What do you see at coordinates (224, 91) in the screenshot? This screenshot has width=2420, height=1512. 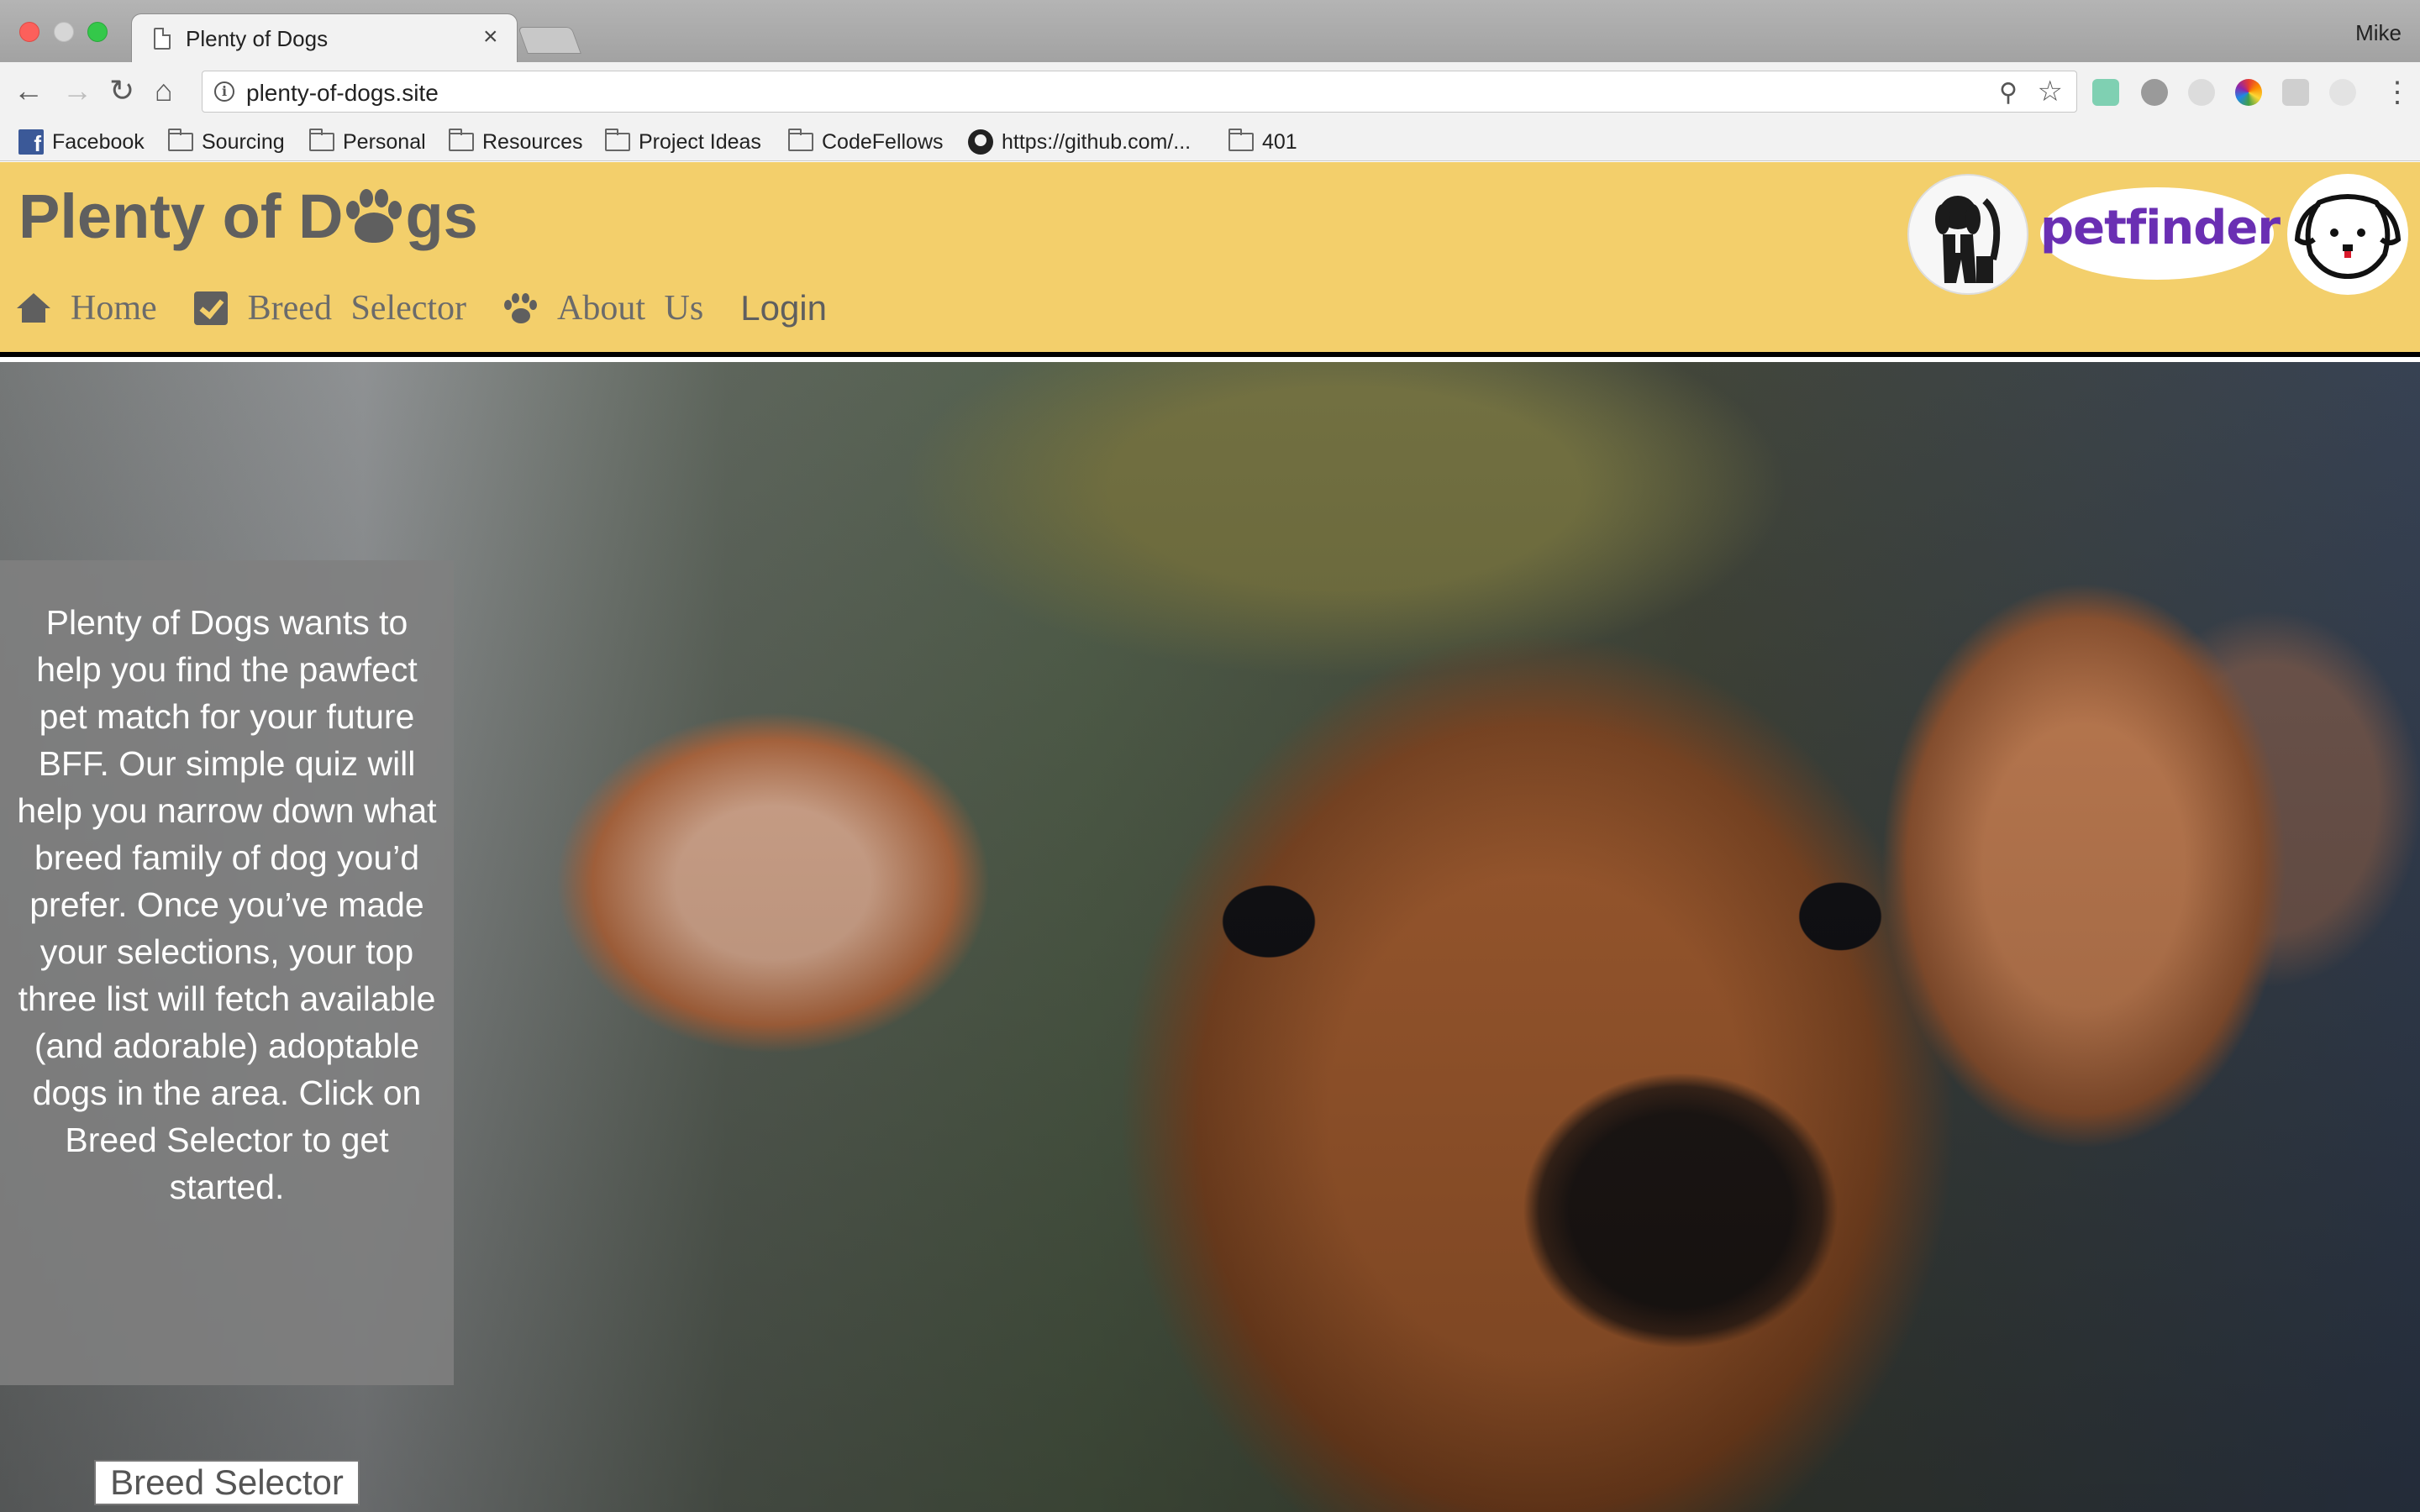 I see `site-info-icon: i` at bounding box center [224, 91].